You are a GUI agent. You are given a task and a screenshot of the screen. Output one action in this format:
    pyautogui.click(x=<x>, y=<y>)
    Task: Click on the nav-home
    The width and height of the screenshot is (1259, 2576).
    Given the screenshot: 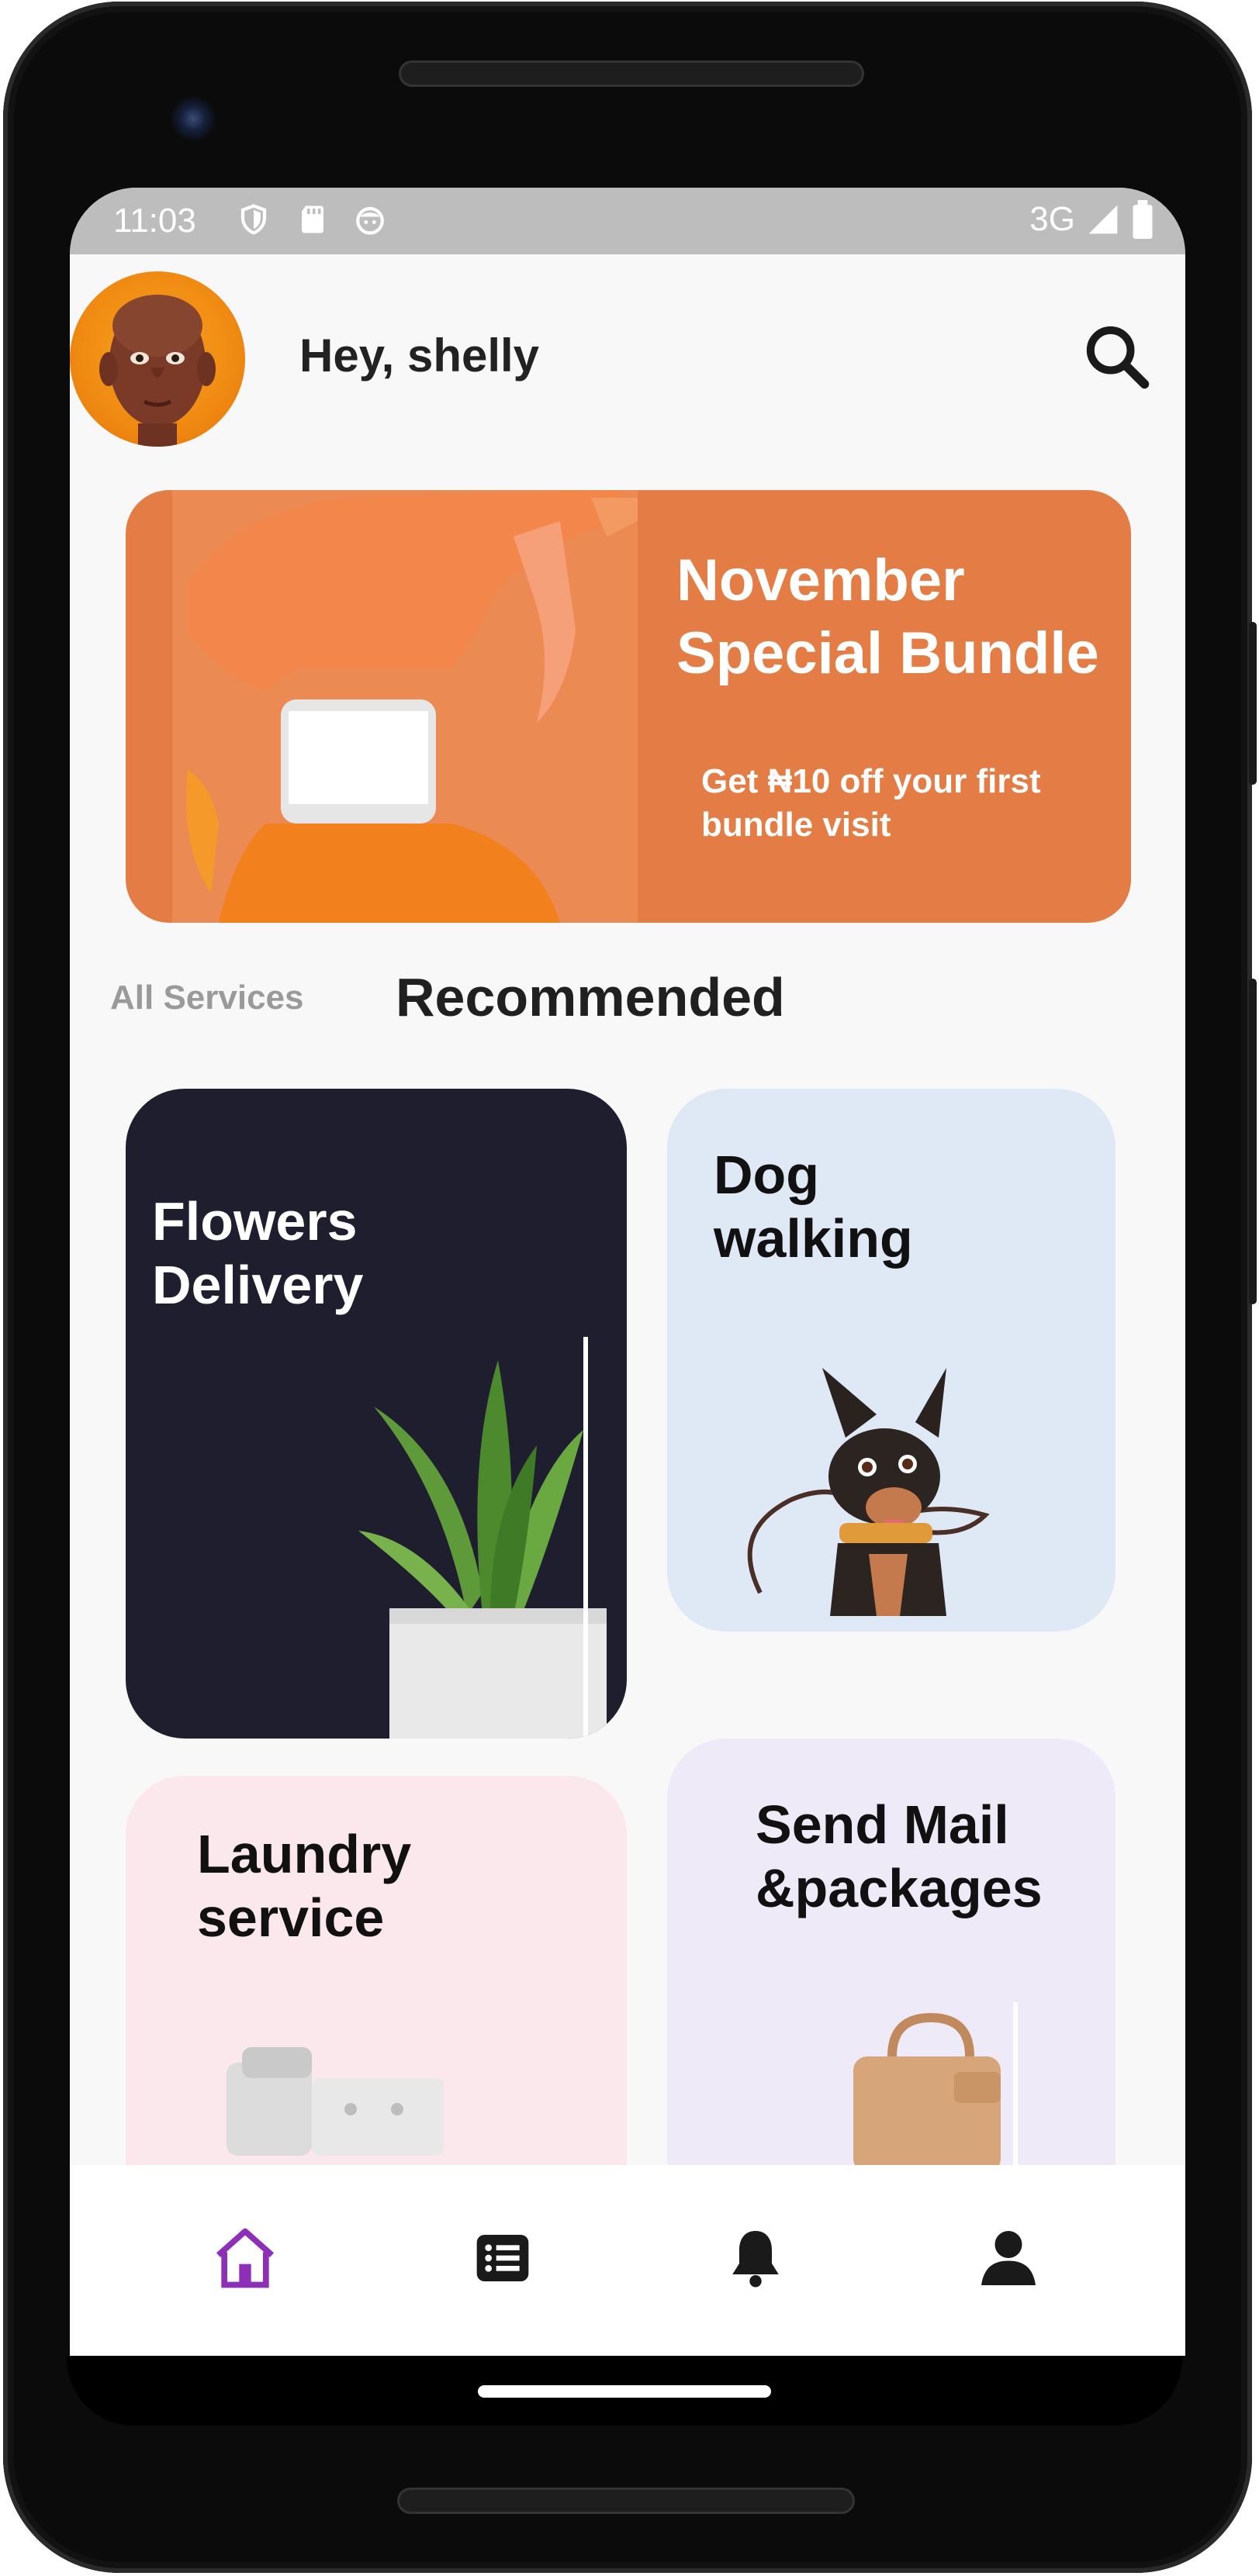 What is the action you would take?
    pyautogui.click(x=245, y=2258)
    